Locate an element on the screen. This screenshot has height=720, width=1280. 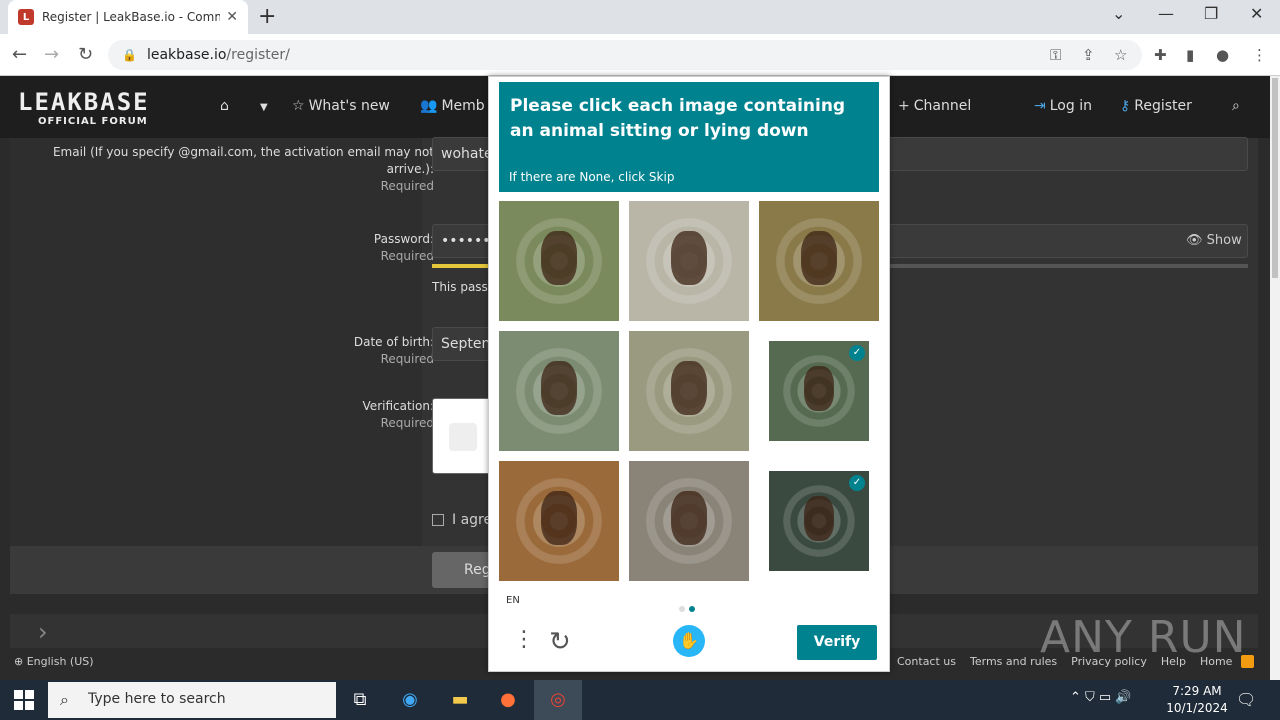
leakbase-favicon-icon: L is located at coordinates (26, 17).